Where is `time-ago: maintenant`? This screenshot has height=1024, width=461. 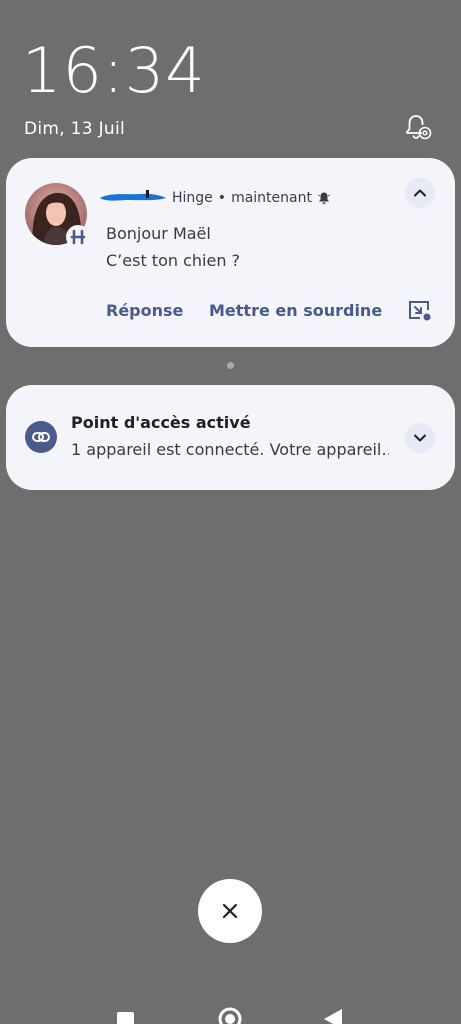
time-ago: maintenant is located at coordinates (271, 198).